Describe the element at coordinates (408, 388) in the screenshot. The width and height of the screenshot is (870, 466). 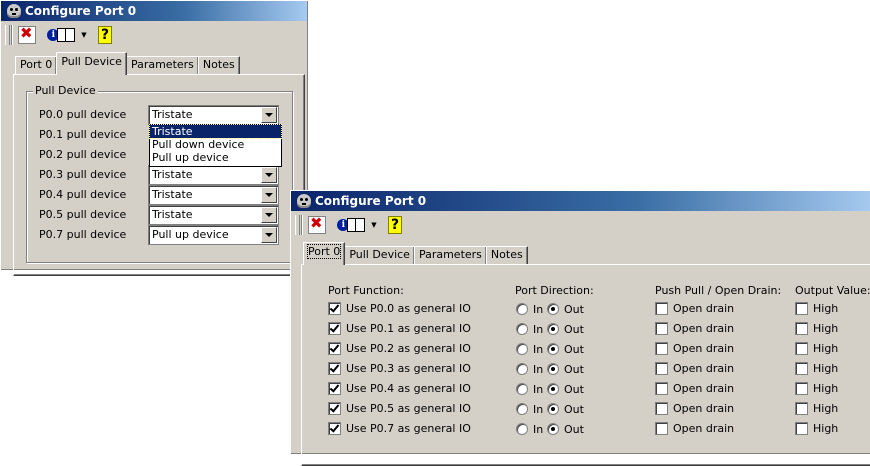
I see `use-general-io-label: Use P0.4 as general IO` at that location.